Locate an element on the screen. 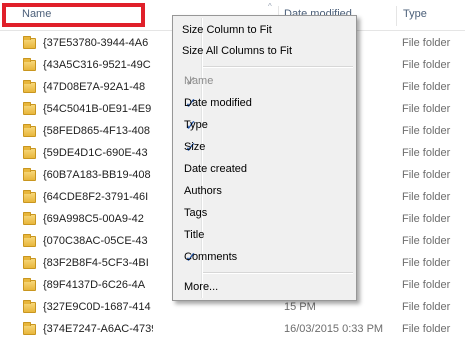 Image resolution: width=465 pixels, height=341 pixels. menu-item-label: Title is located at coordinates (194, 235).